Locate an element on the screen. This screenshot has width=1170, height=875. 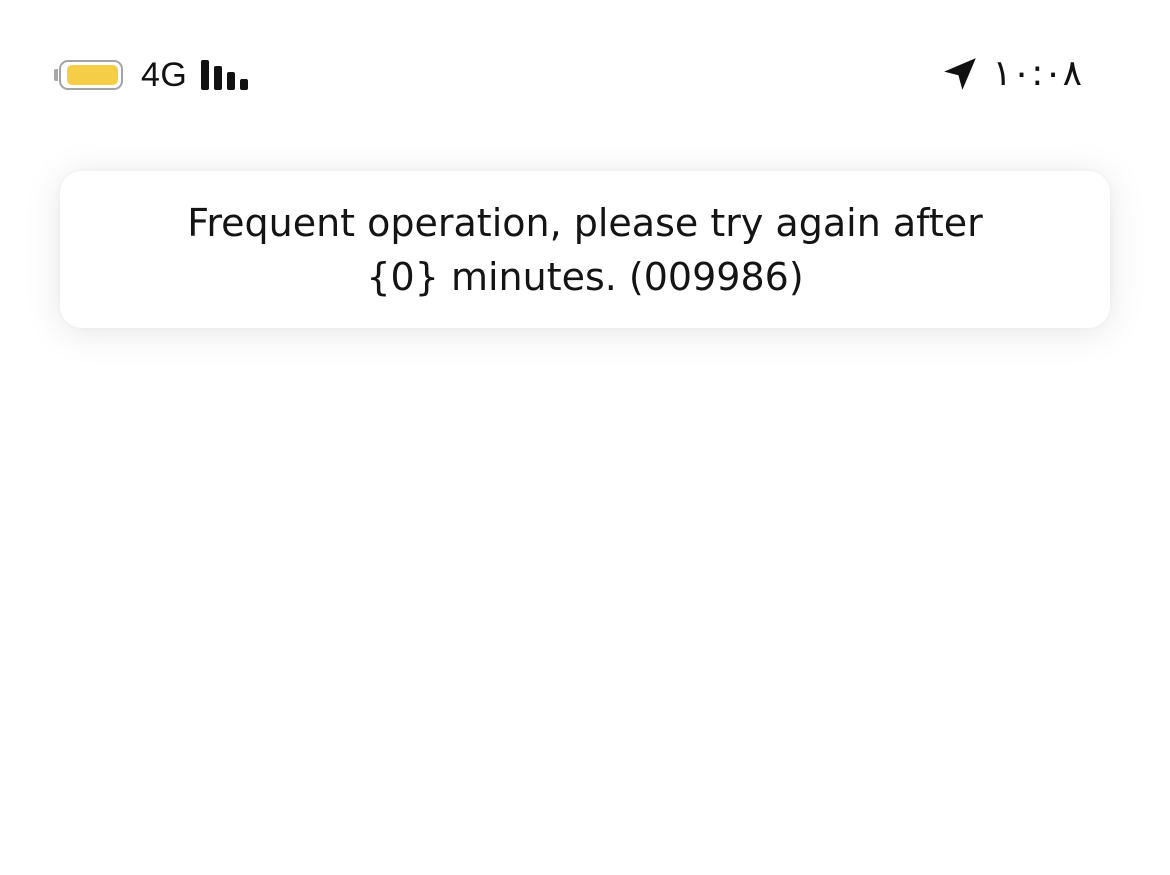
location-arrow-icon is located at coordinates (959, 74).